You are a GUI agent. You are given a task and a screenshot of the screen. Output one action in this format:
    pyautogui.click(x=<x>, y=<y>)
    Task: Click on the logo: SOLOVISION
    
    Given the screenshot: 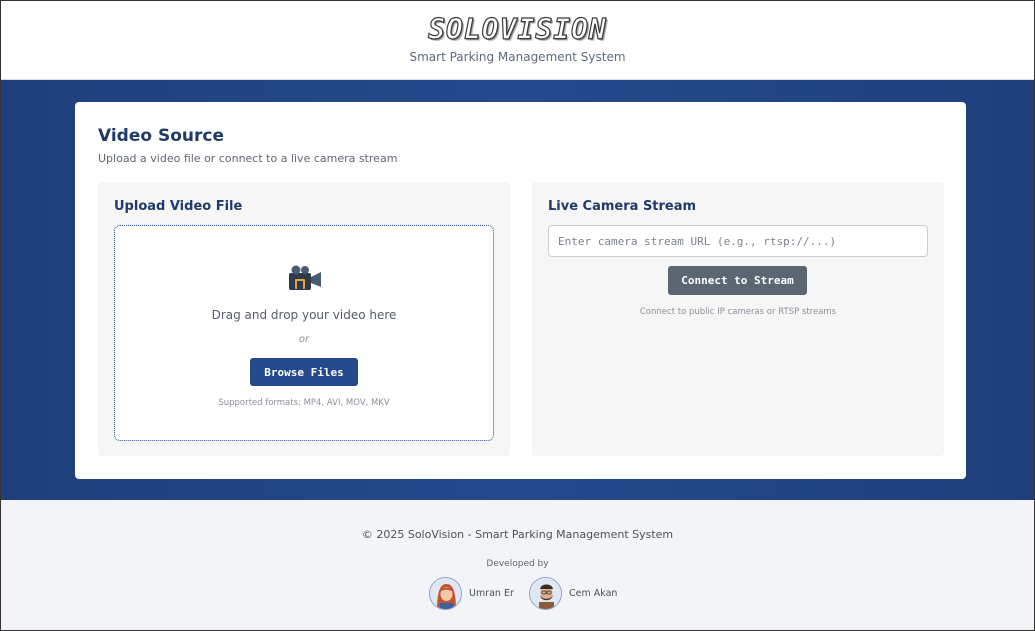 What is the action you would take?
    pyautogui.click(x=517, y=29)
    